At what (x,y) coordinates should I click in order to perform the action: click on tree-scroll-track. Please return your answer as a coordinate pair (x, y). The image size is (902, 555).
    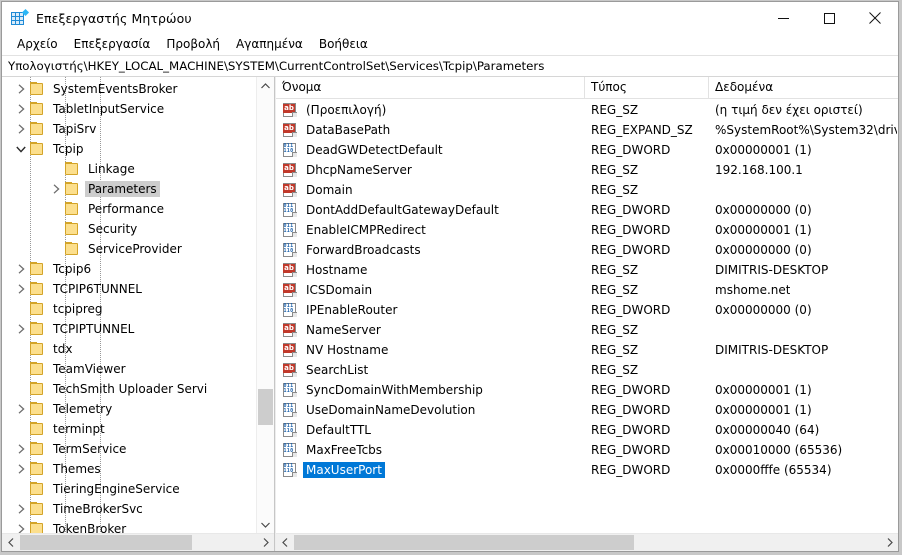
    Looking at the image, I should click on (265, 305).